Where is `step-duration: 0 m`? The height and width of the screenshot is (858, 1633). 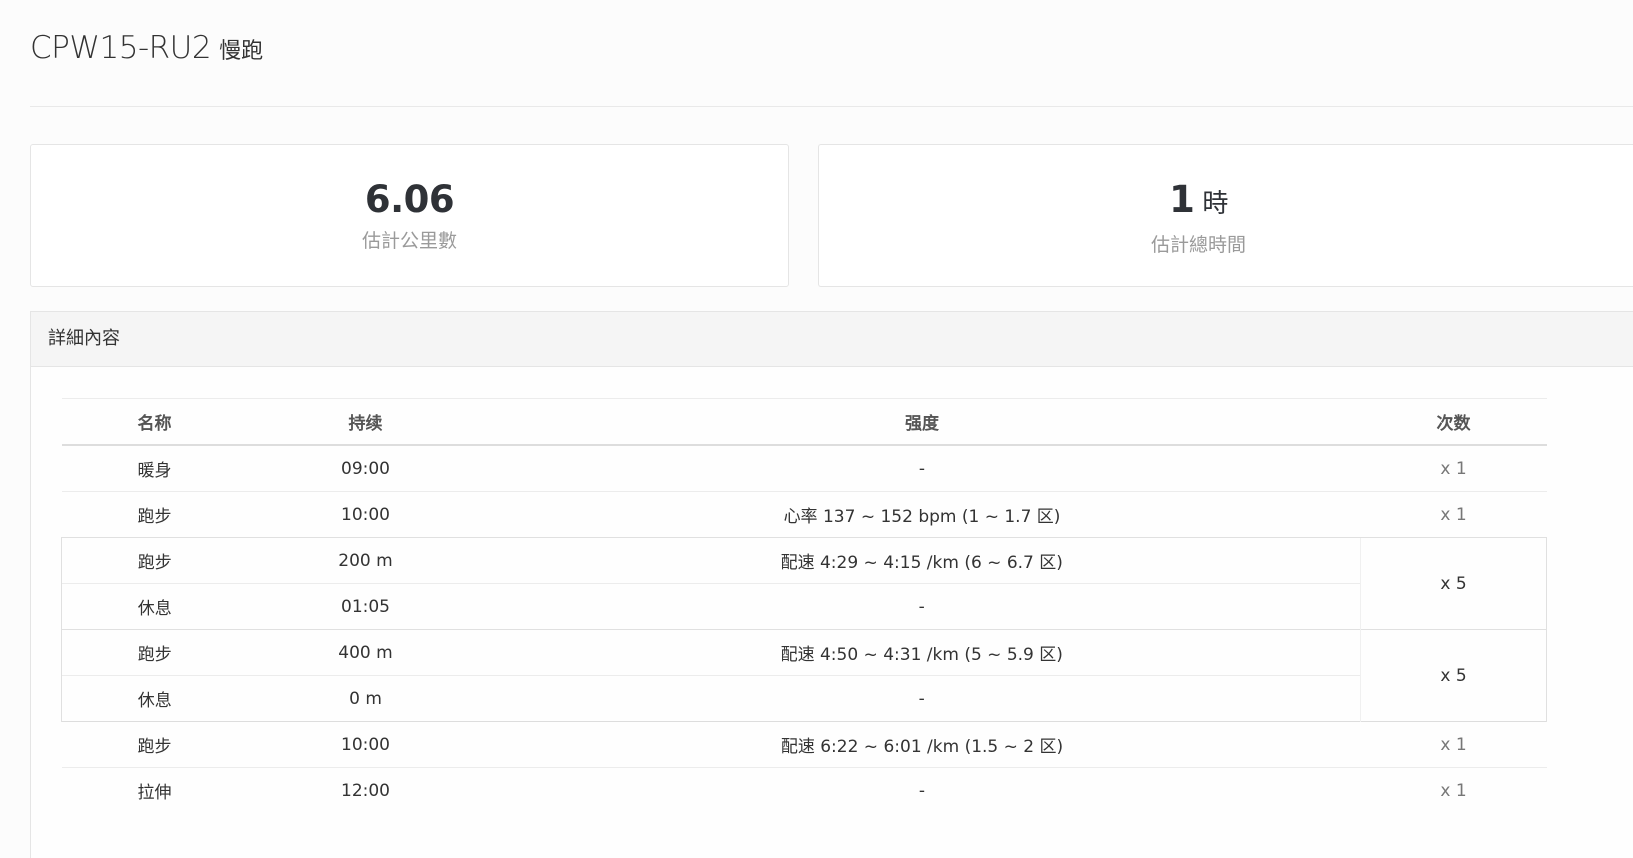 step-duration: 0 m is located at coordinates (365, 698).